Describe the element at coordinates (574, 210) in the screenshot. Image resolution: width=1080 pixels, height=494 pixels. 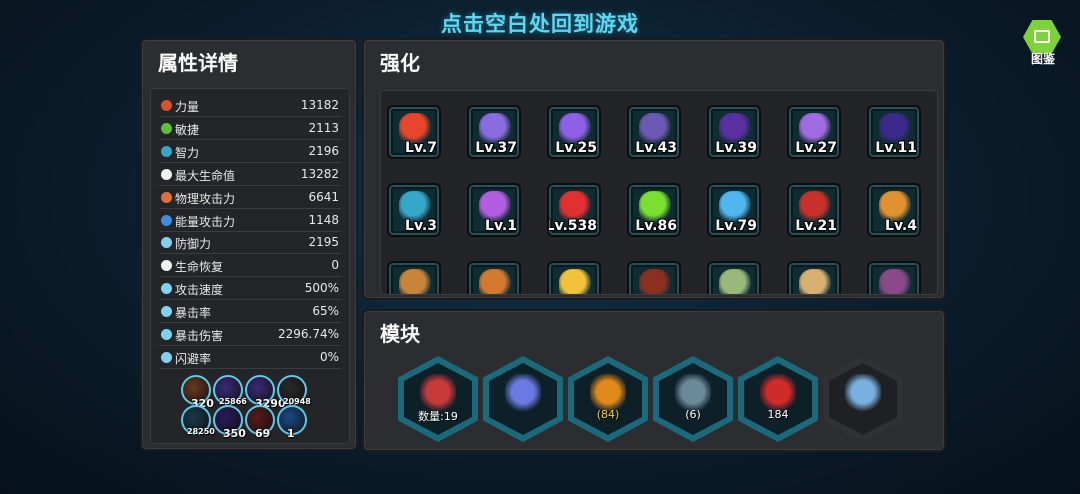
I see `upgrade-slot: Lv.538` at that location.